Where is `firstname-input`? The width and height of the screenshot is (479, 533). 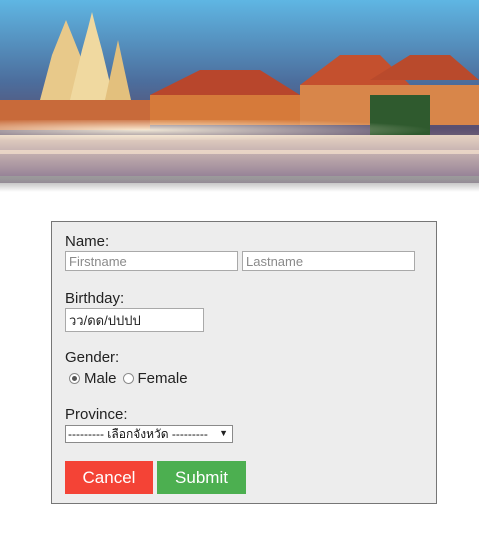 firstname-input is located at coordinates (151, 261).